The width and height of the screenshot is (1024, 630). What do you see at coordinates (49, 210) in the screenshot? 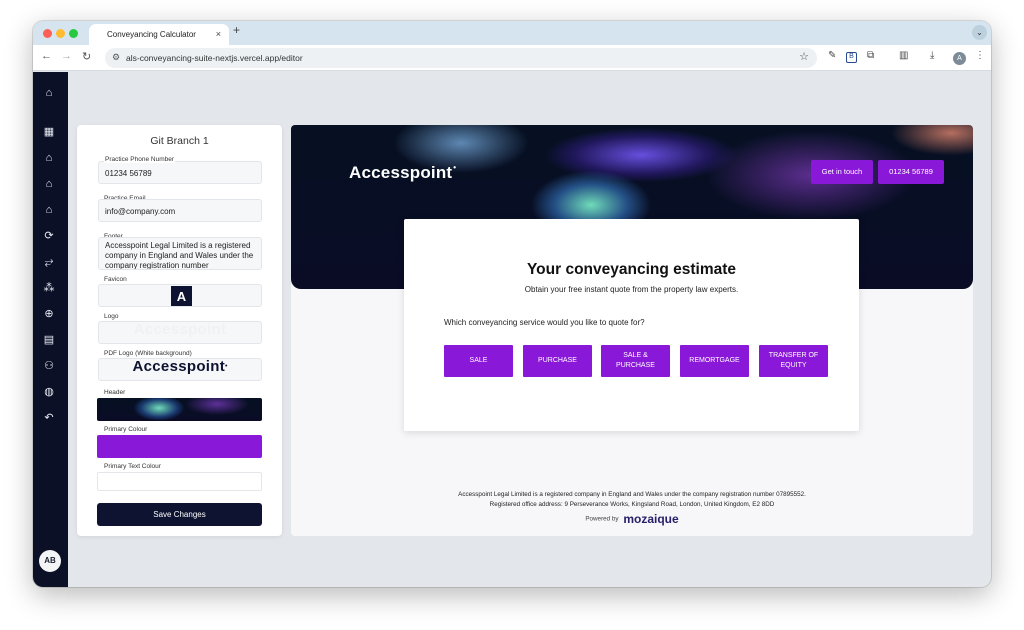
I see `house-outline-icon: ⌂` at bounding box center [49, 210].